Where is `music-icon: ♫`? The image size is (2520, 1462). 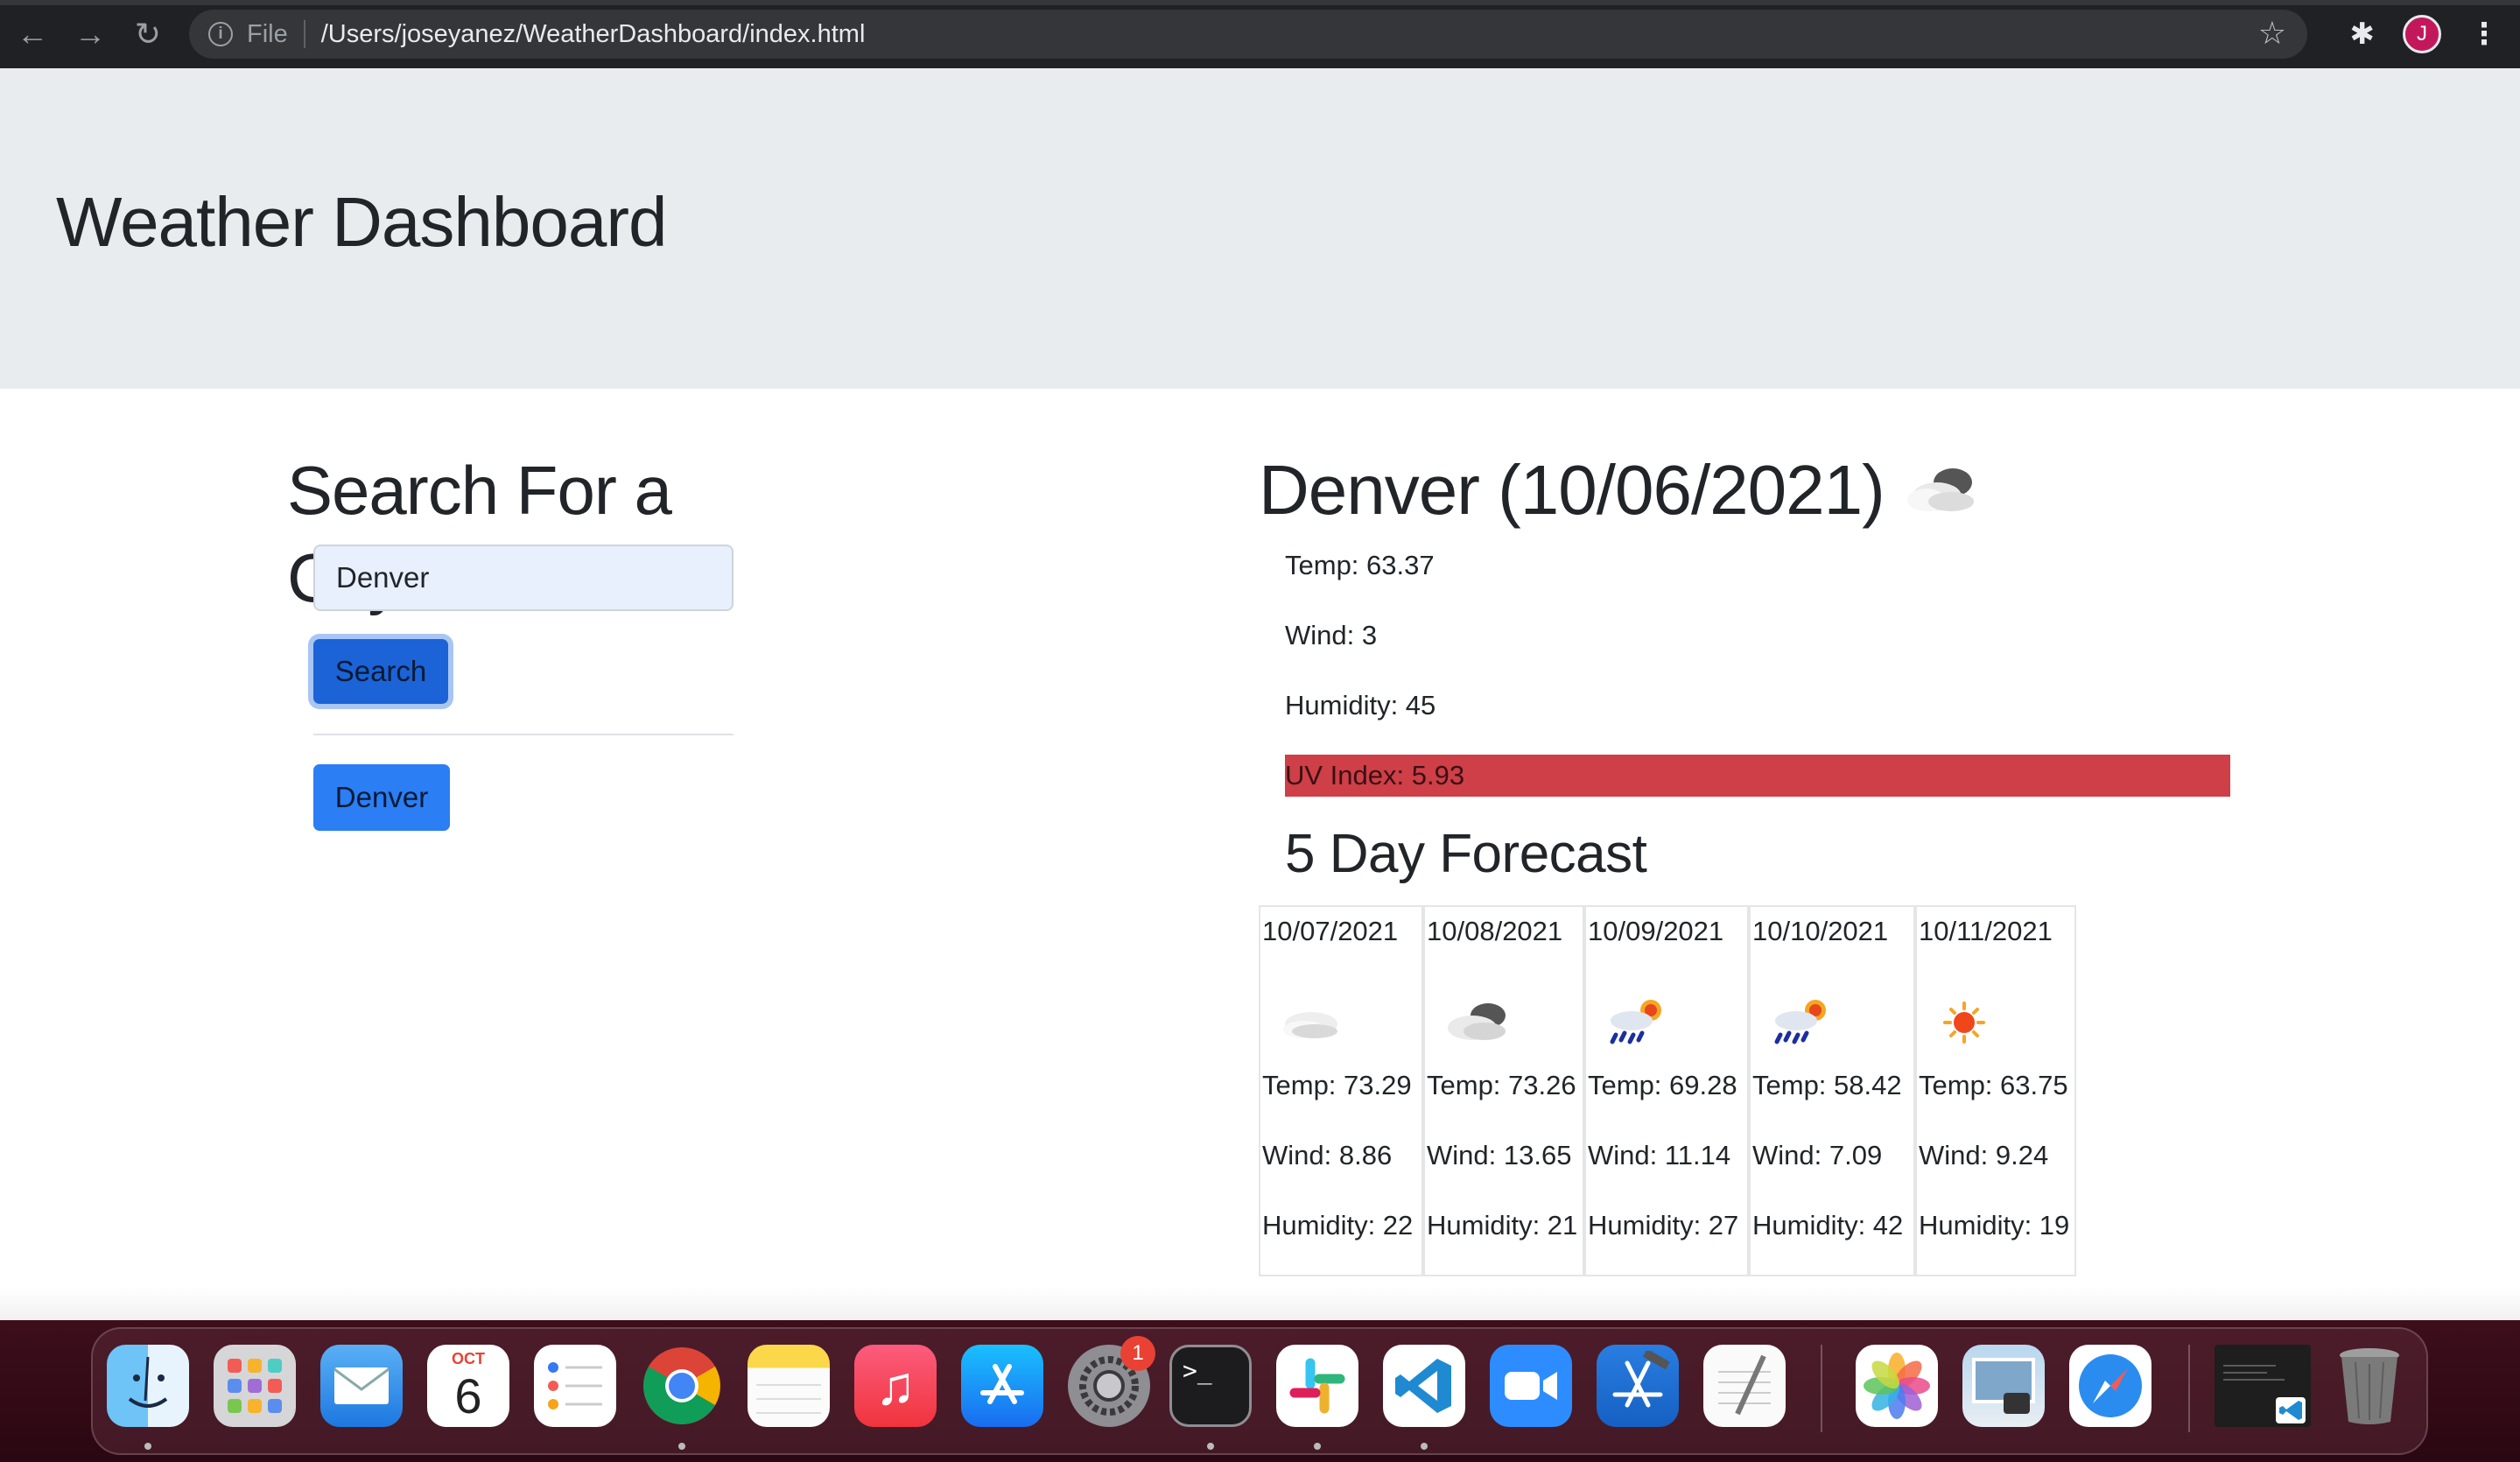
music-icon: ♫ is located at coordinates (895, 1386).